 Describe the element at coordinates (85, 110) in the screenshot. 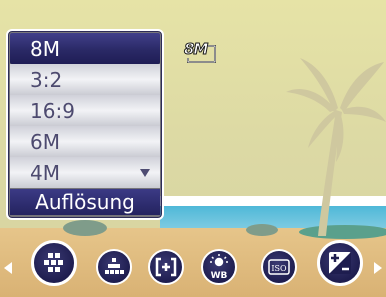

I see `menu-item-16-9: 16:9` at that location.